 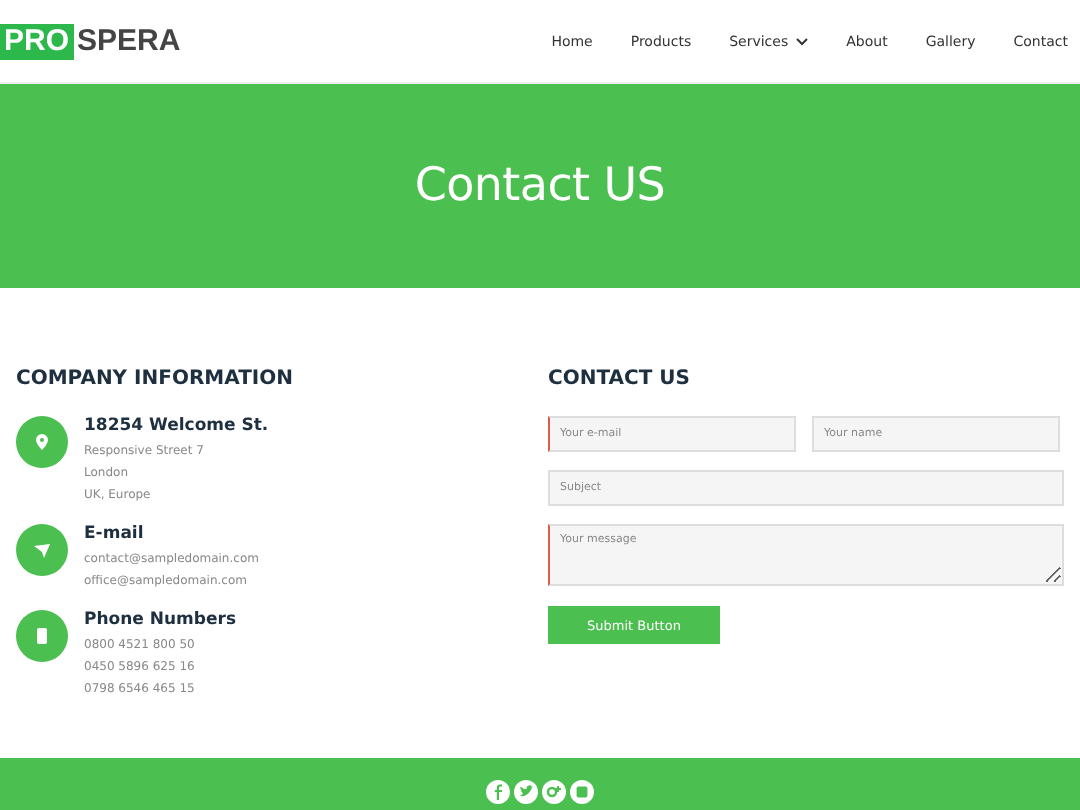 I want to click on info-title: 18254 Welcome St., so click(x=176, y=426).